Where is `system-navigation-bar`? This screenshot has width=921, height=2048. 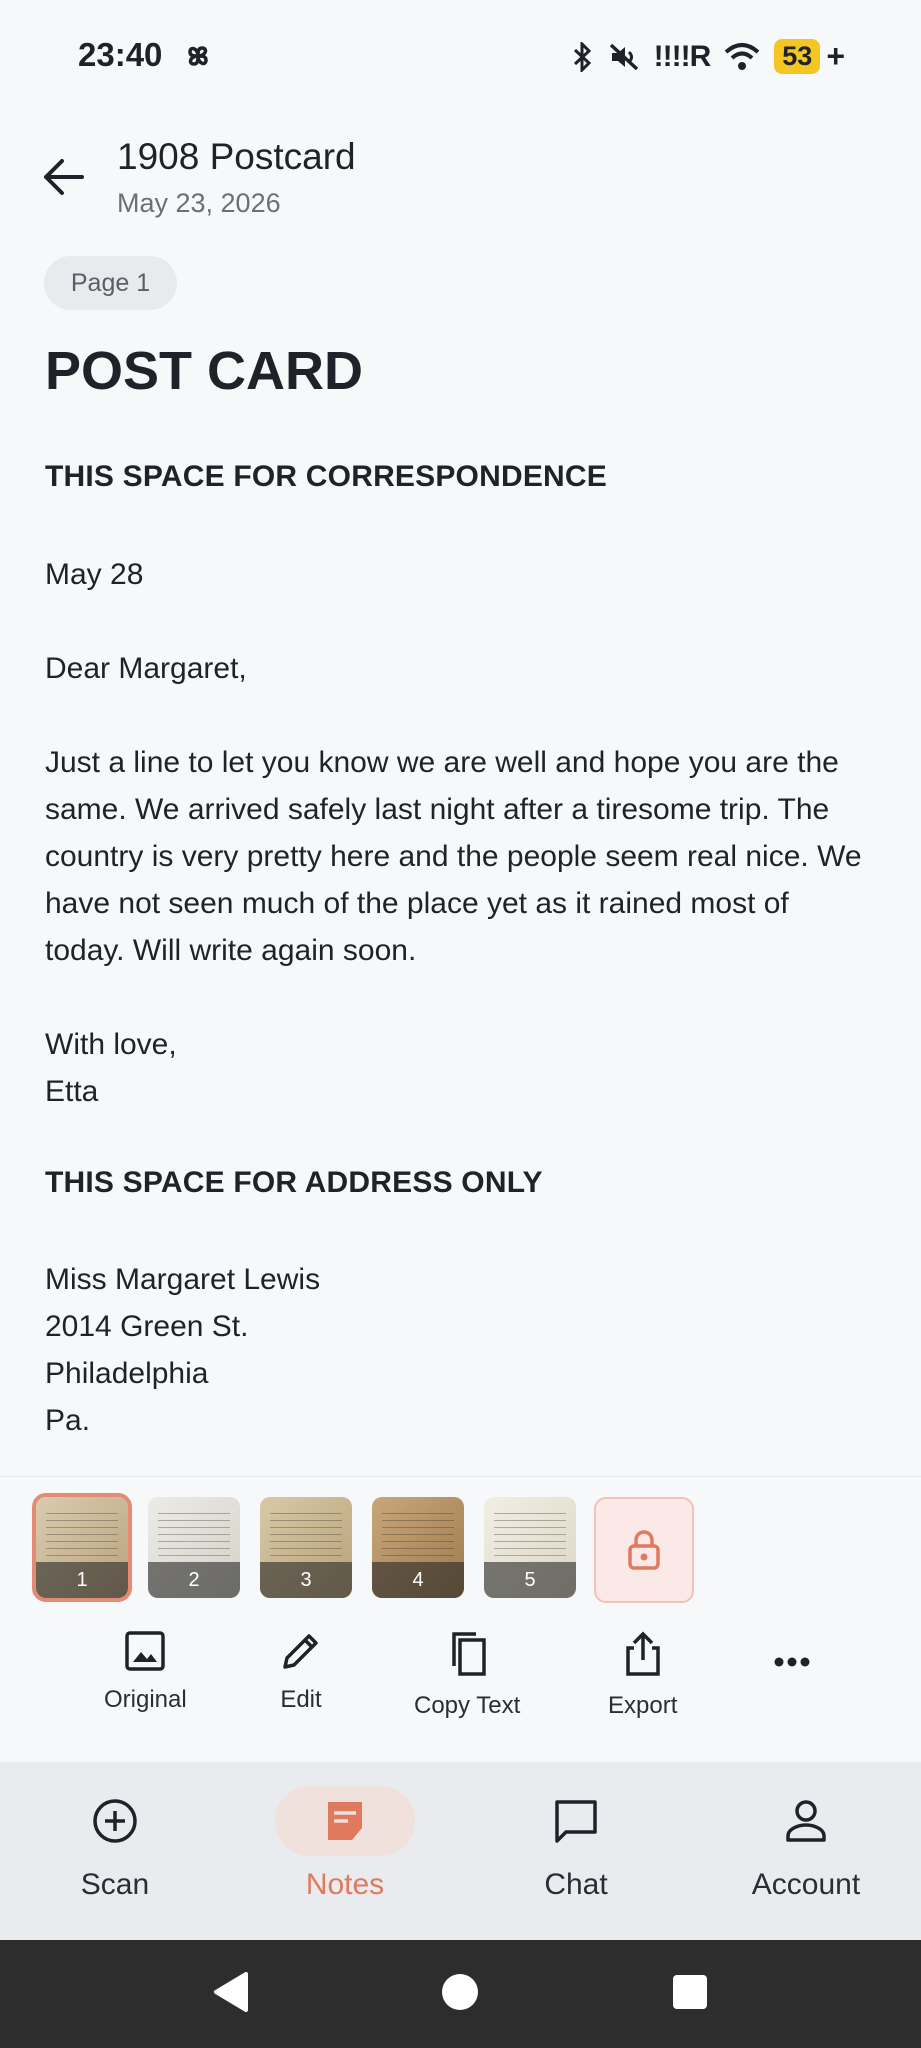 system-navigation-bar is located at coordinates (460, 1994).